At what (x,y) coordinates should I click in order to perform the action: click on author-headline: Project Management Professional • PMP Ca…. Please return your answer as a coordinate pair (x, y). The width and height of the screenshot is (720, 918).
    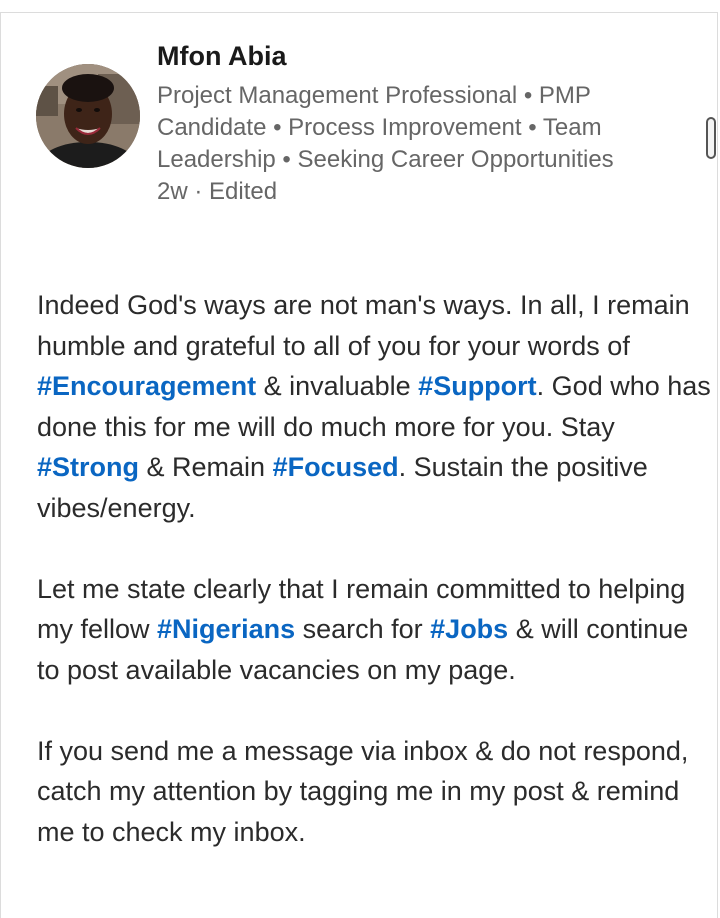
    Looking at the image, I should click on (385, 127).